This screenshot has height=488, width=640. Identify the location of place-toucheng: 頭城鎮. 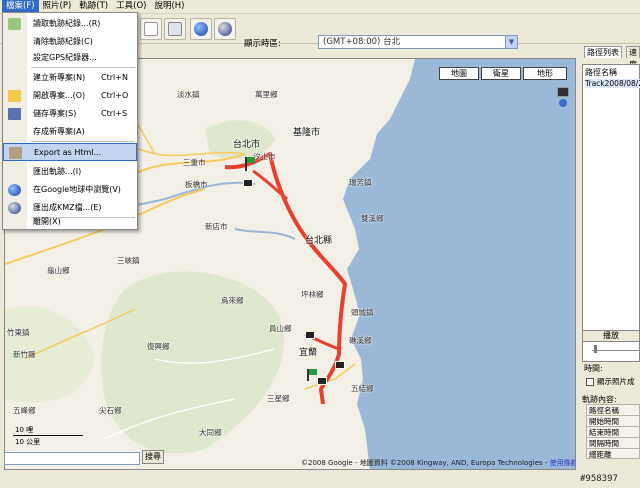
(362, 312).